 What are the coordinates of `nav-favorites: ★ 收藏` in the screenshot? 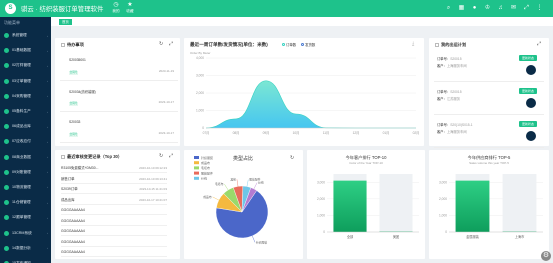 It's located at (130, 8).